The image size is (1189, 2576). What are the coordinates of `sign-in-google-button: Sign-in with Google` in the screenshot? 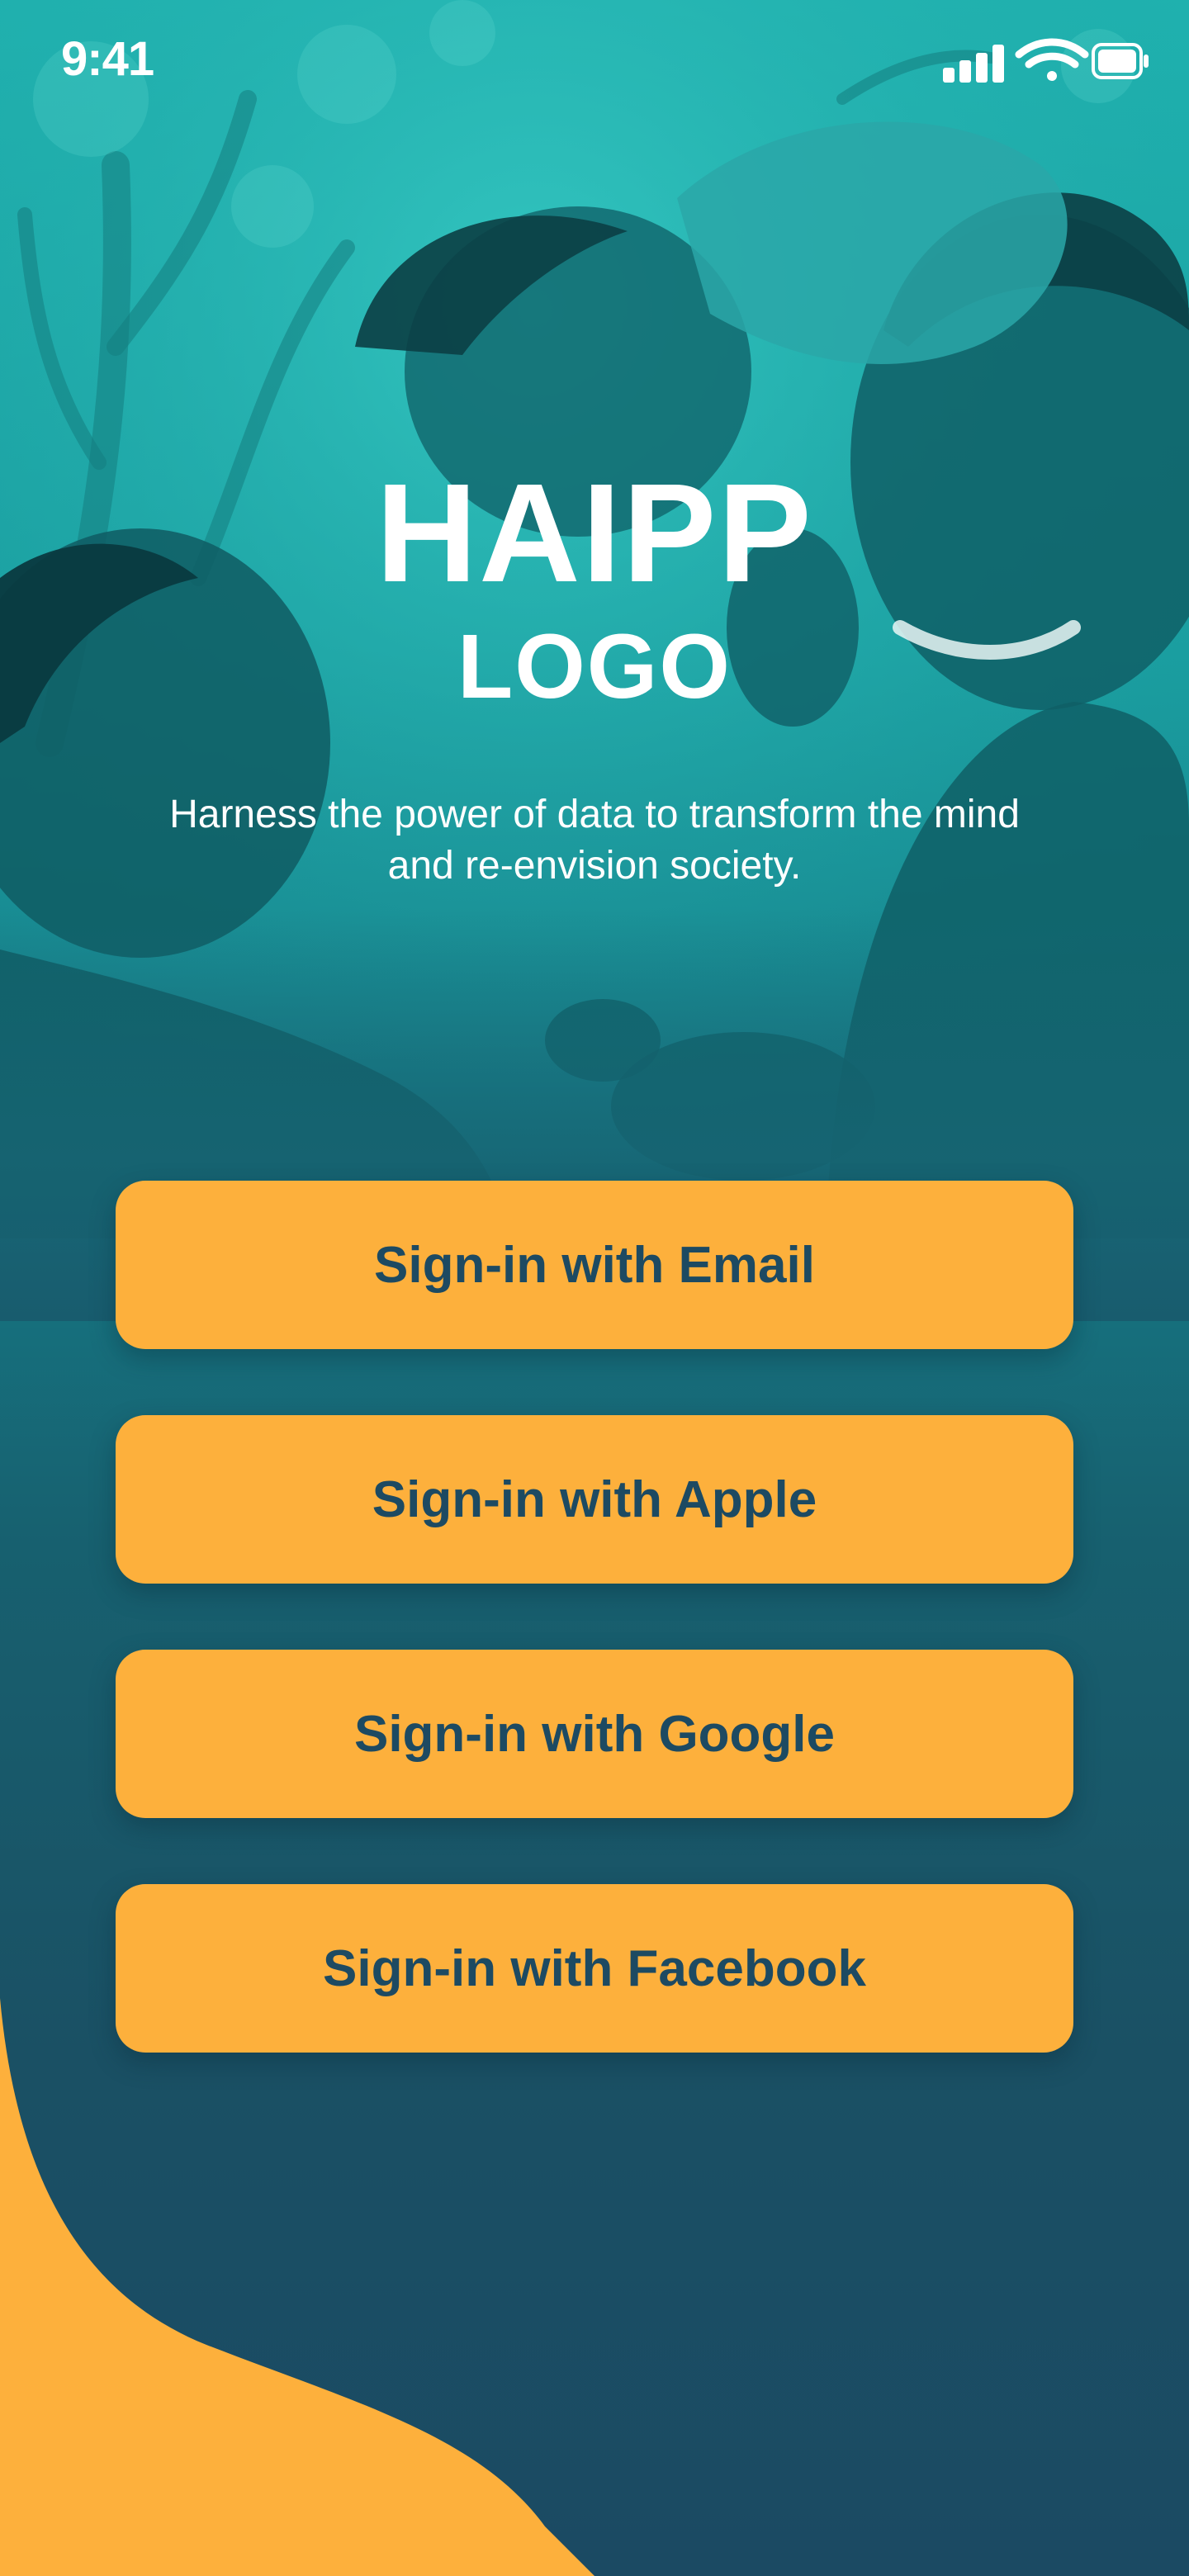 It's located at (594, 1734).